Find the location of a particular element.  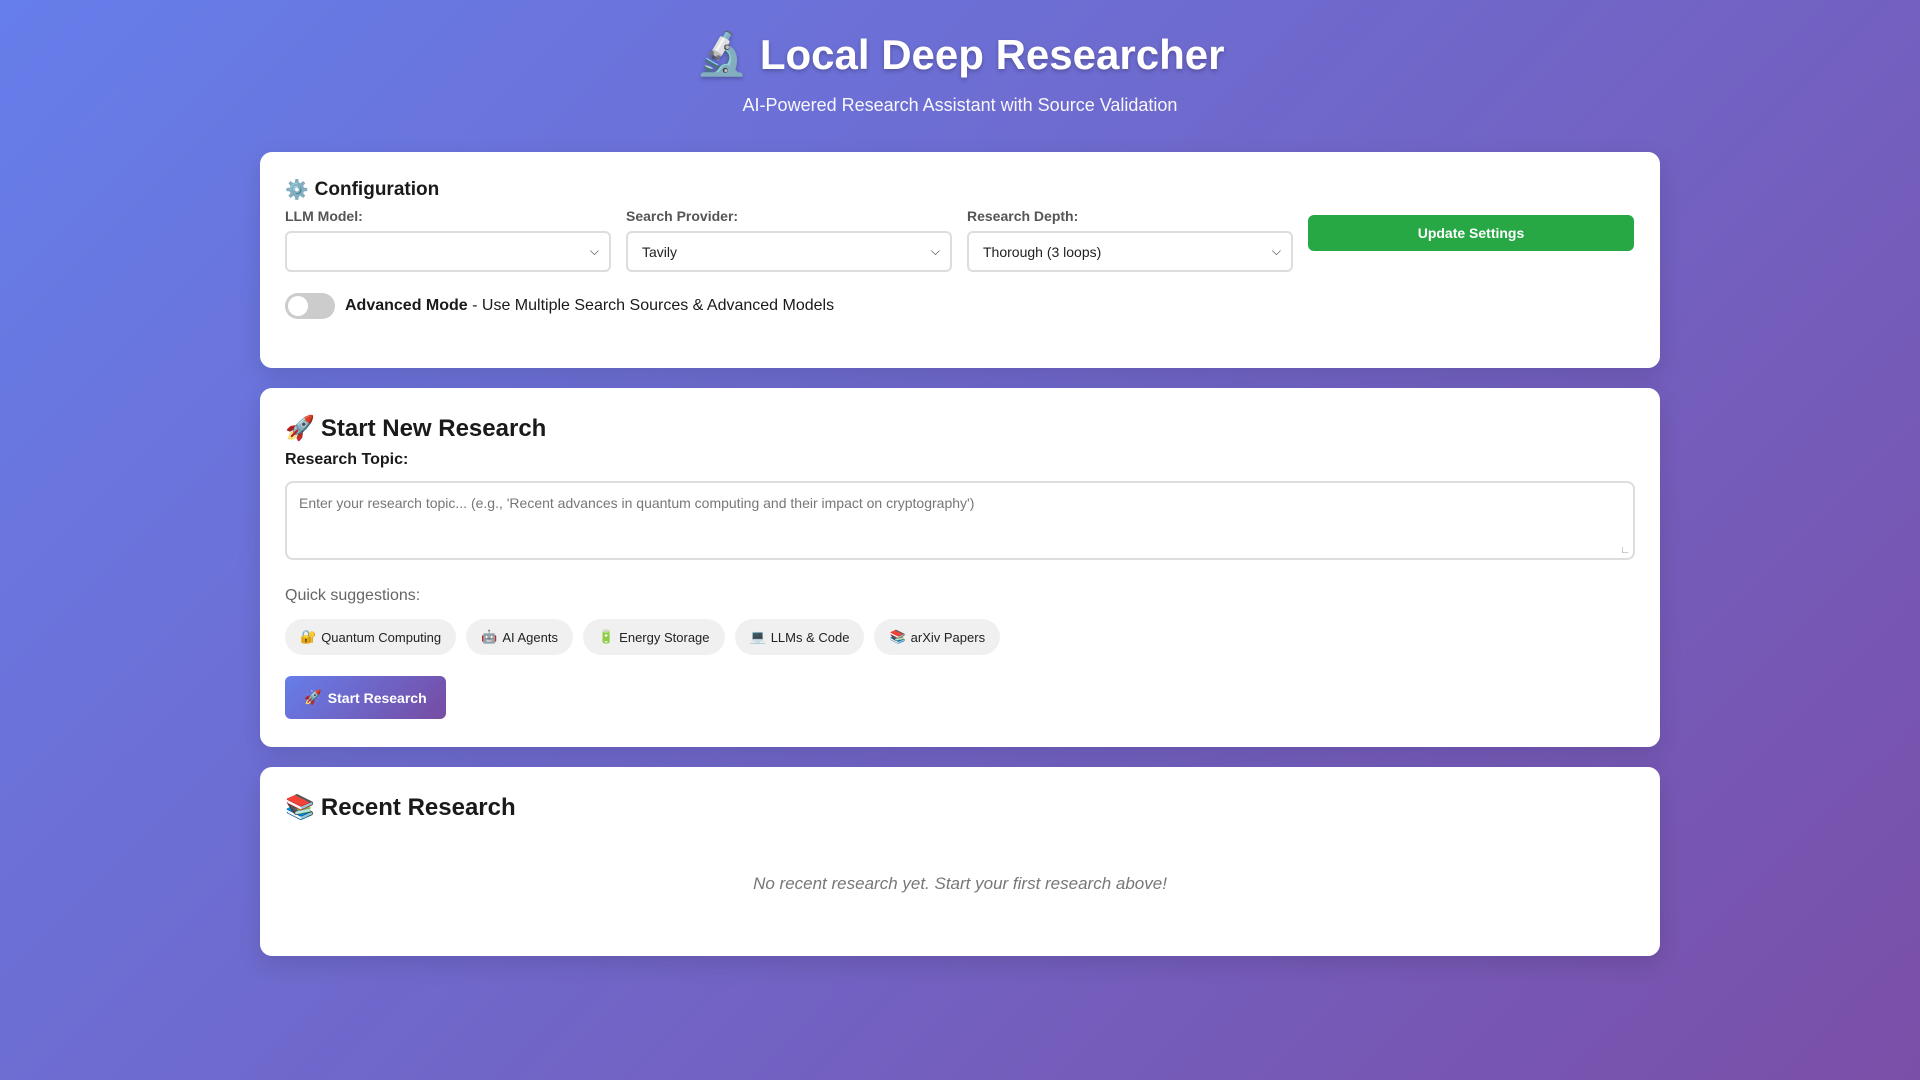

chip-label: AI Agents is located at coordinates (530, 637).